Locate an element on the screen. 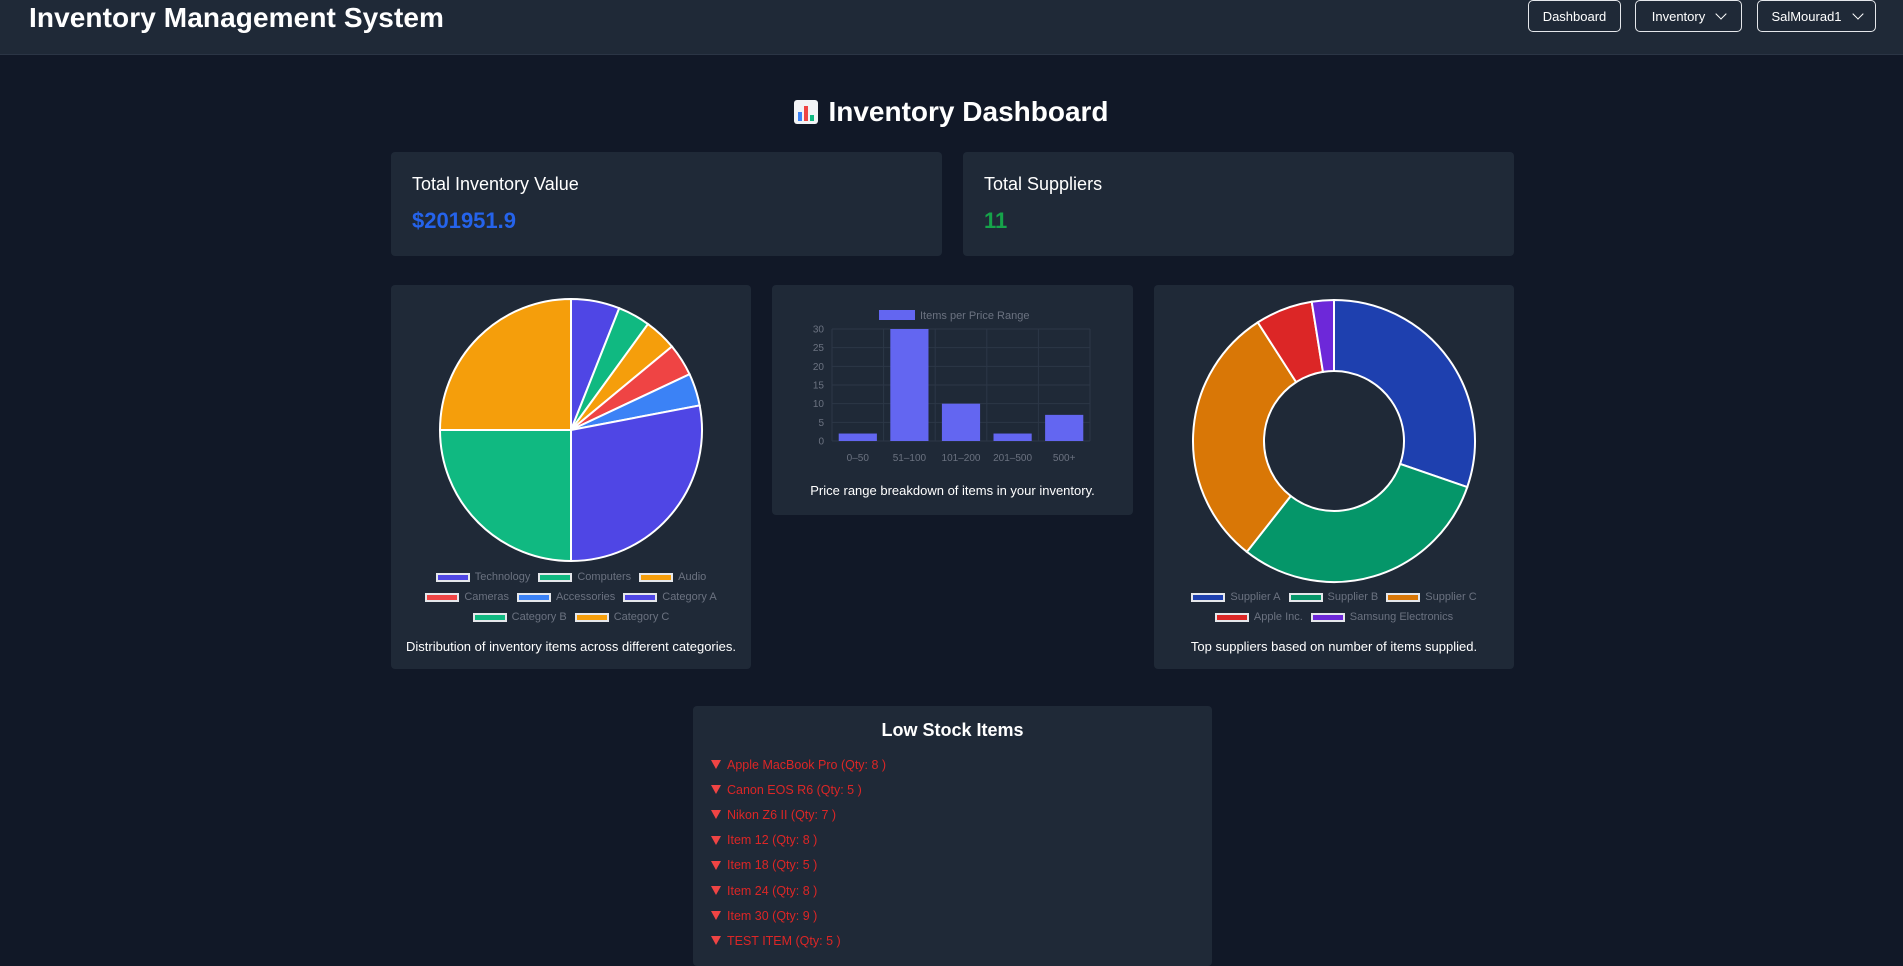 The width and height of the screenshot is (1903, 966). low-stock-item-label: Item 18 (Qty: 5 ) is located at coordinates (772, 865).